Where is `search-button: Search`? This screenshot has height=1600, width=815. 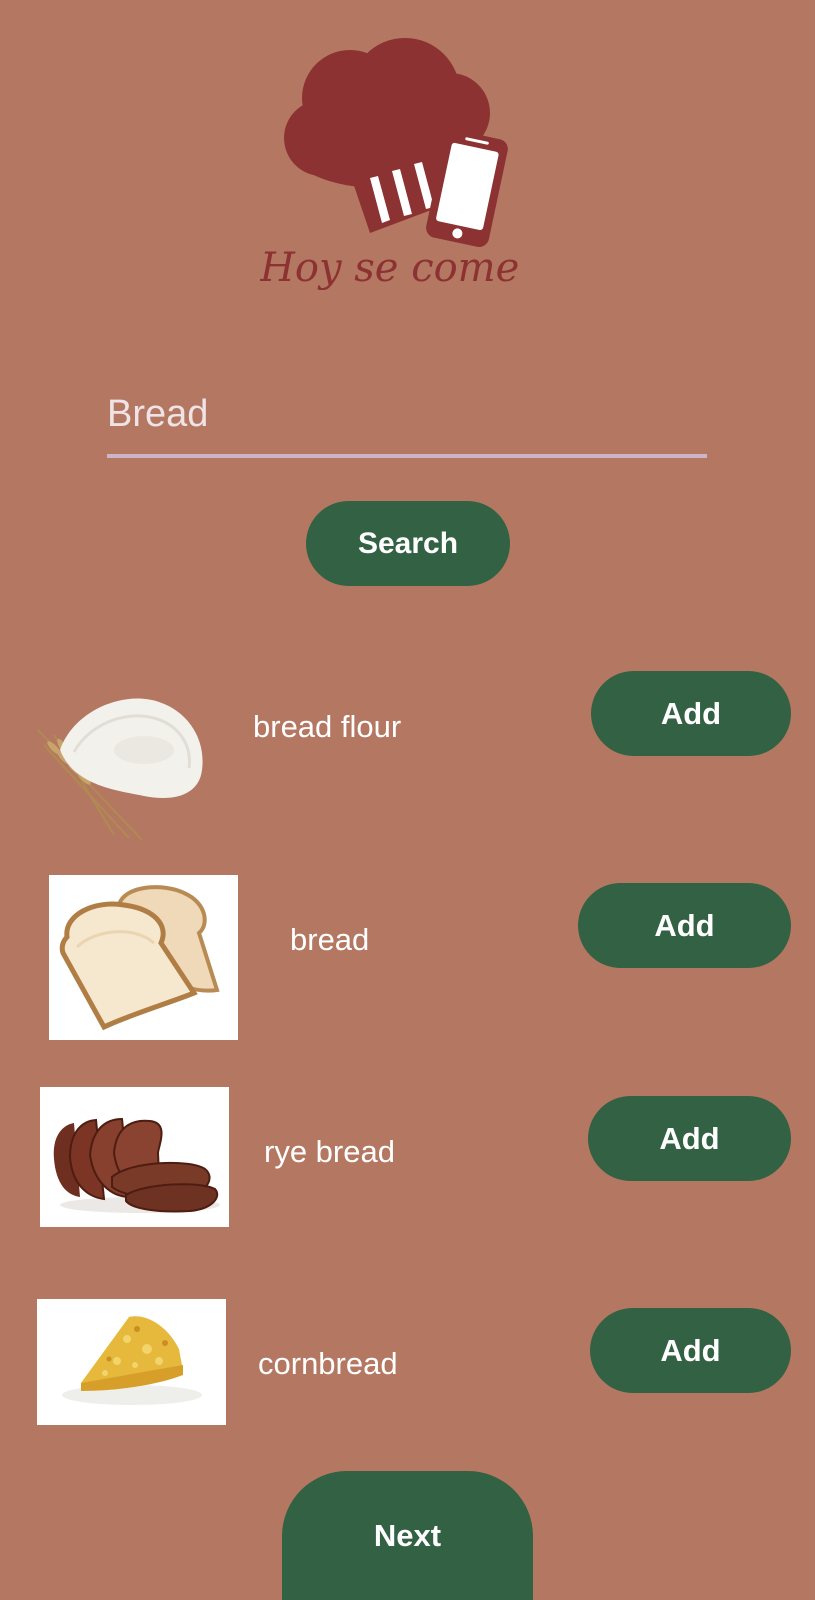 search-button: Search is located at coordinates (408, 543).